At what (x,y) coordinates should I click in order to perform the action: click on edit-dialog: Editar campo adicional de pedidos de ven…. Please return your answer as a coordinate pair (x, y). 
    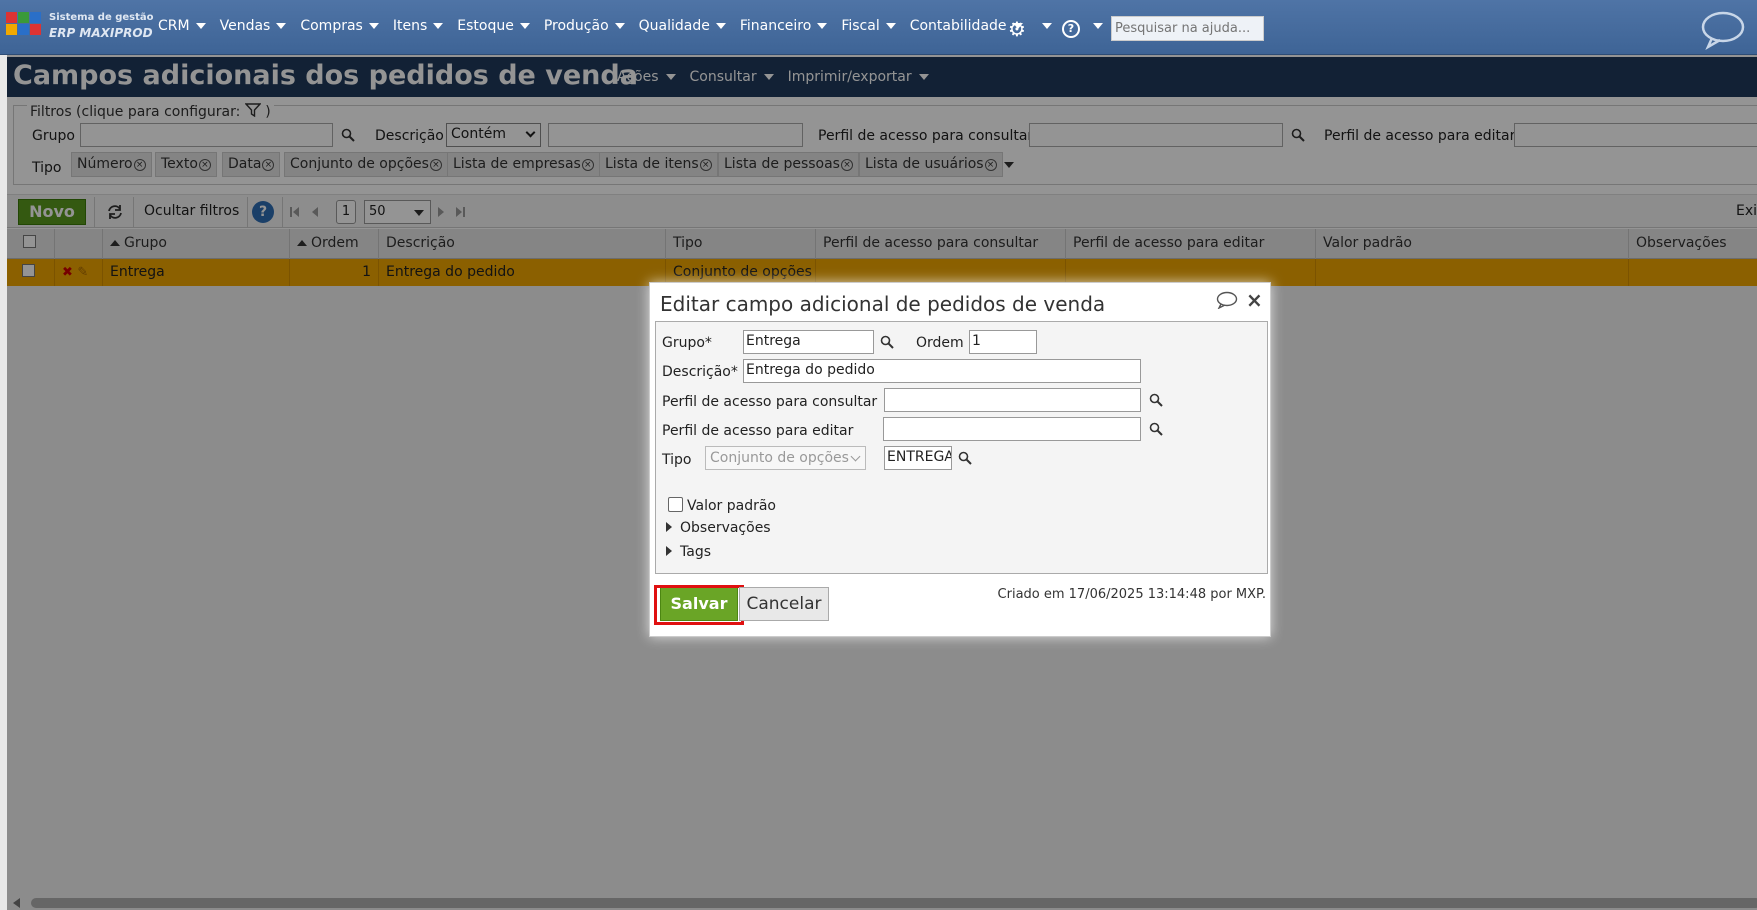
    Looking at the image, I should click on (960, 459).